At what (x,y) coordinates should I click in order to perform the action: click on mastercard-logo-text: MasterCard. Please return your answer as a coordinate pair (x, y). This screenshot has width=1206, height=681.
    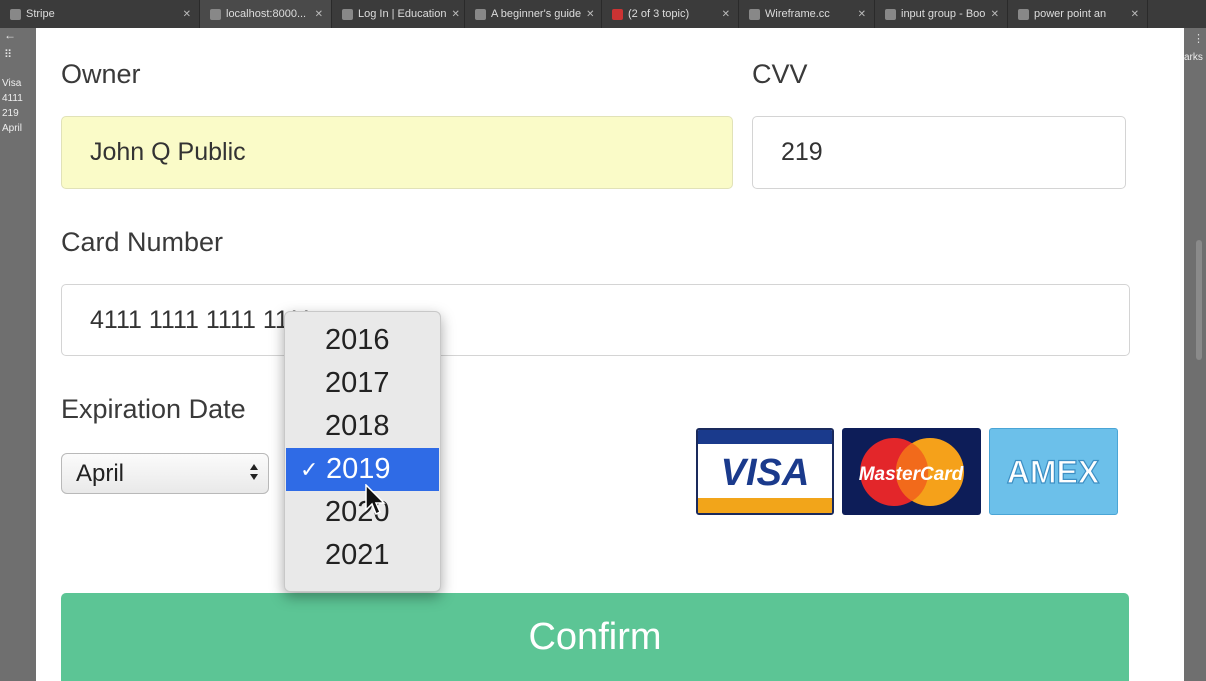
    Looking at the image, I should click on (911, 474).